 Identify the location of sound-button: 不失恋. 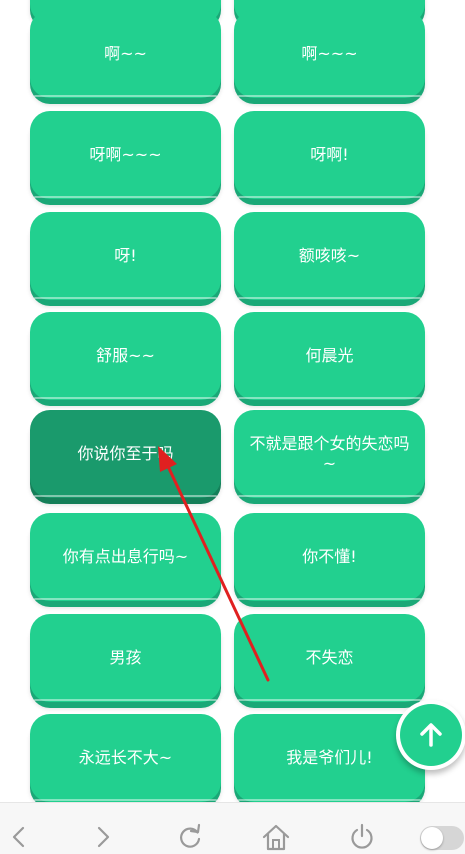
(329, 658).